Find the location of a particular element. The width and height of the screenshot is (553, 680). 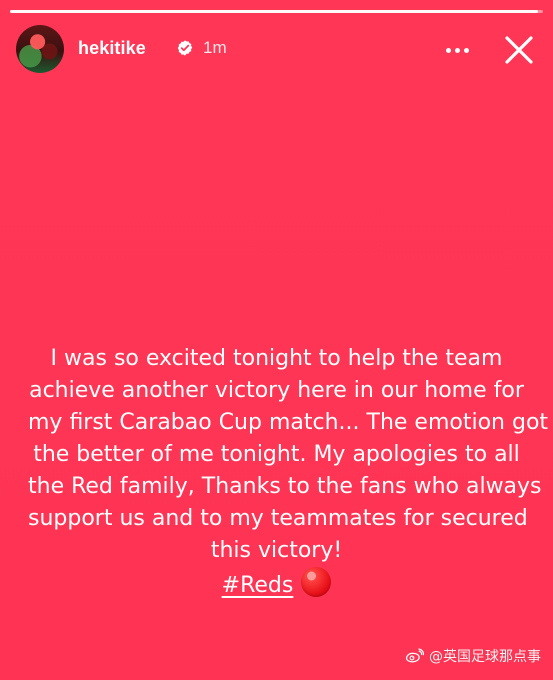

close-icon is located at coordinates (519, 50).